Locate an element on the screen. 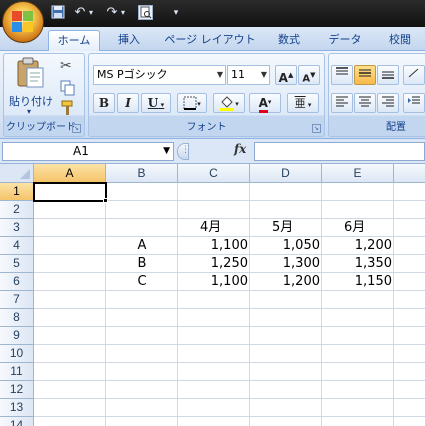 The image size is (425, 426). row-header-4: 4 is located at coordinates (17, 246).